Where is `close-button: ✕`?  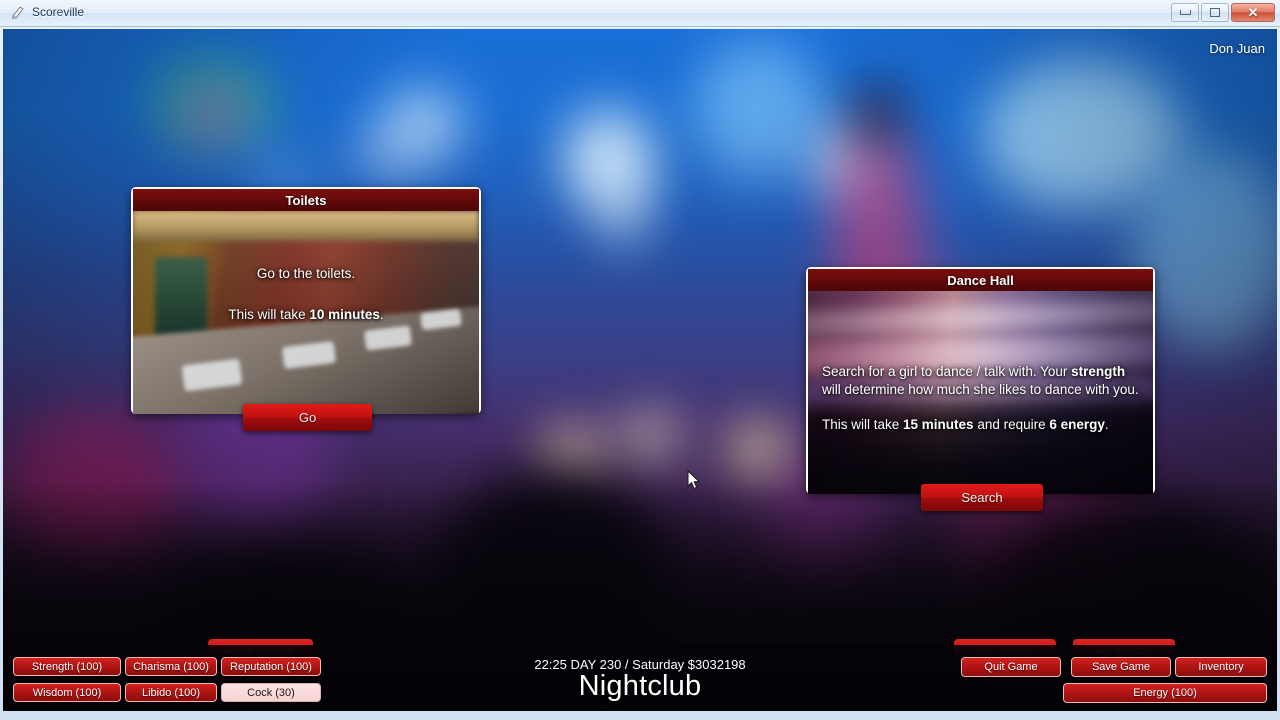 close-button: ✕ is located at coordinates (1253, 12).